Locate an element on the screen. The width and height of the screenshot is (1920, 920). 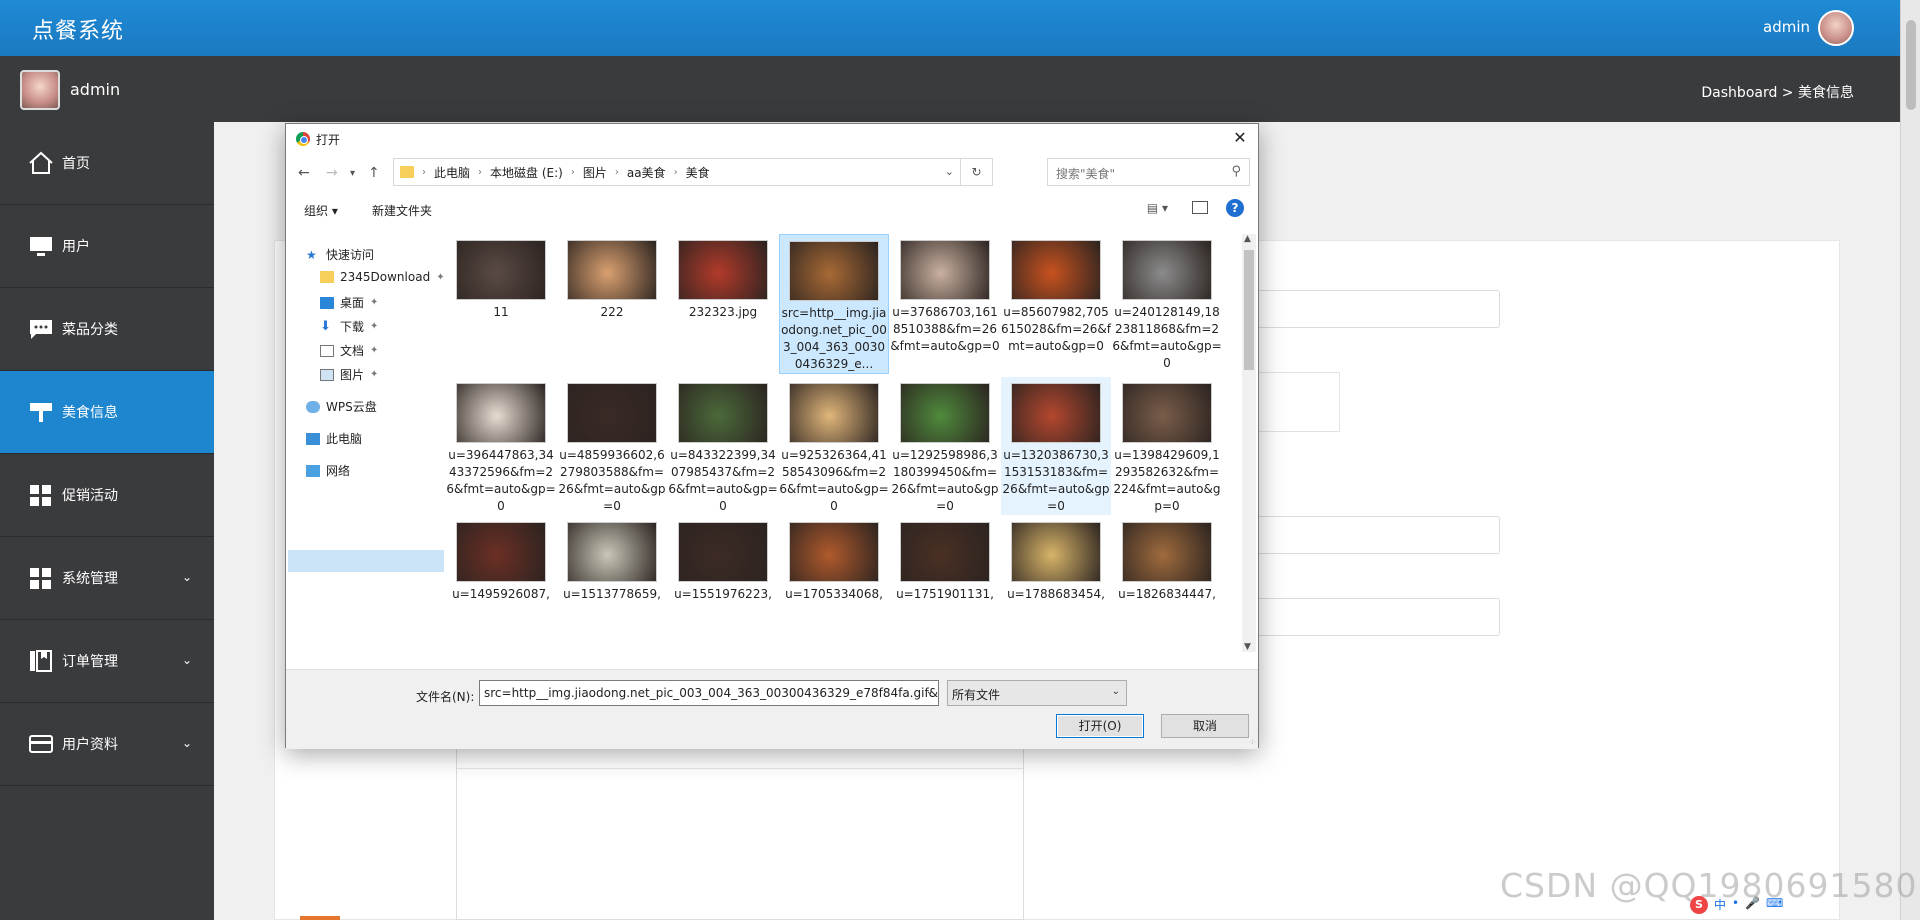
tree-item-desktop: 桌面 ✦ is located at coordinates (349, 302).